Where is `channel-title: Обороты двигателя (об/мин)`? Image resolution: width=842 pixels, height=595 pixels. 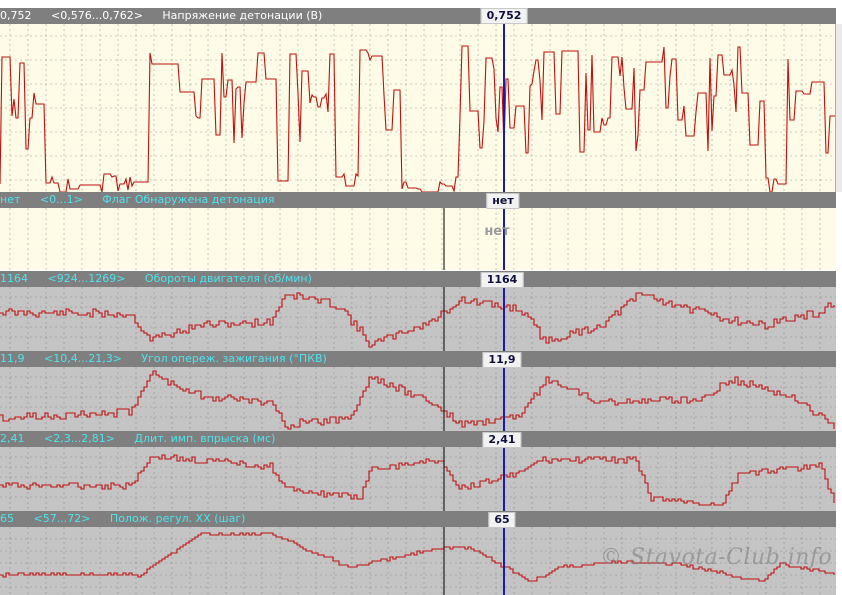 channel-title: Обороты двигателя (об/мин) is located at coordinates (228, 278).